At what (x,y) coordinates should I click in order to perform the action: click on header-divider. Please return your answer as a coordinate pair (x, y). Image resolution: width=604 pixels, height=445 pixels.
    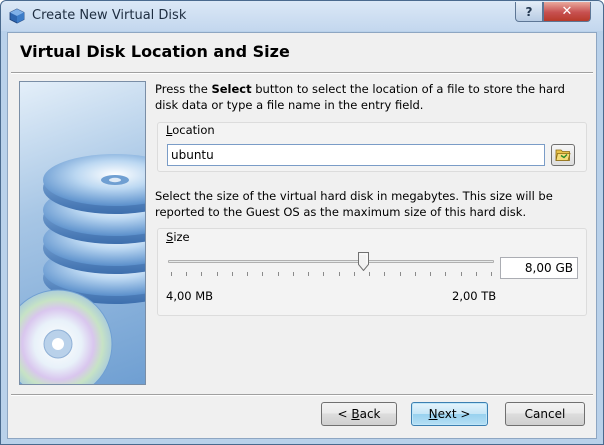
    Looking at the image, I should click on (302, 73).